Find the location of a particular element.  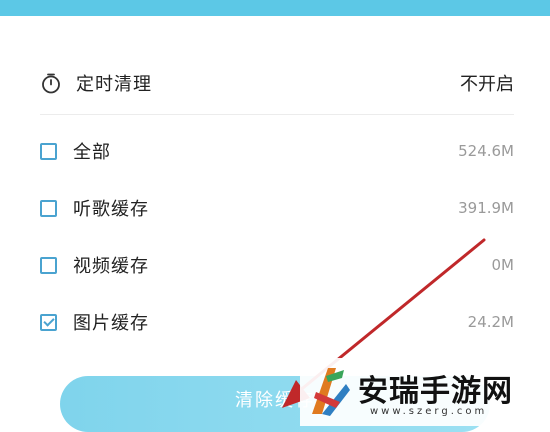

watermark: 安瑞手游网 www.szerg.com is located at coordinates (425, 392).